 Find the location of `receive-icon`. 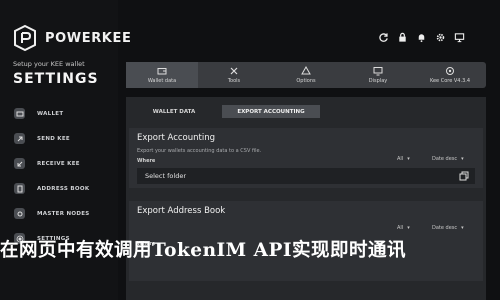

receive-icon is located at coordinates (19, 163).